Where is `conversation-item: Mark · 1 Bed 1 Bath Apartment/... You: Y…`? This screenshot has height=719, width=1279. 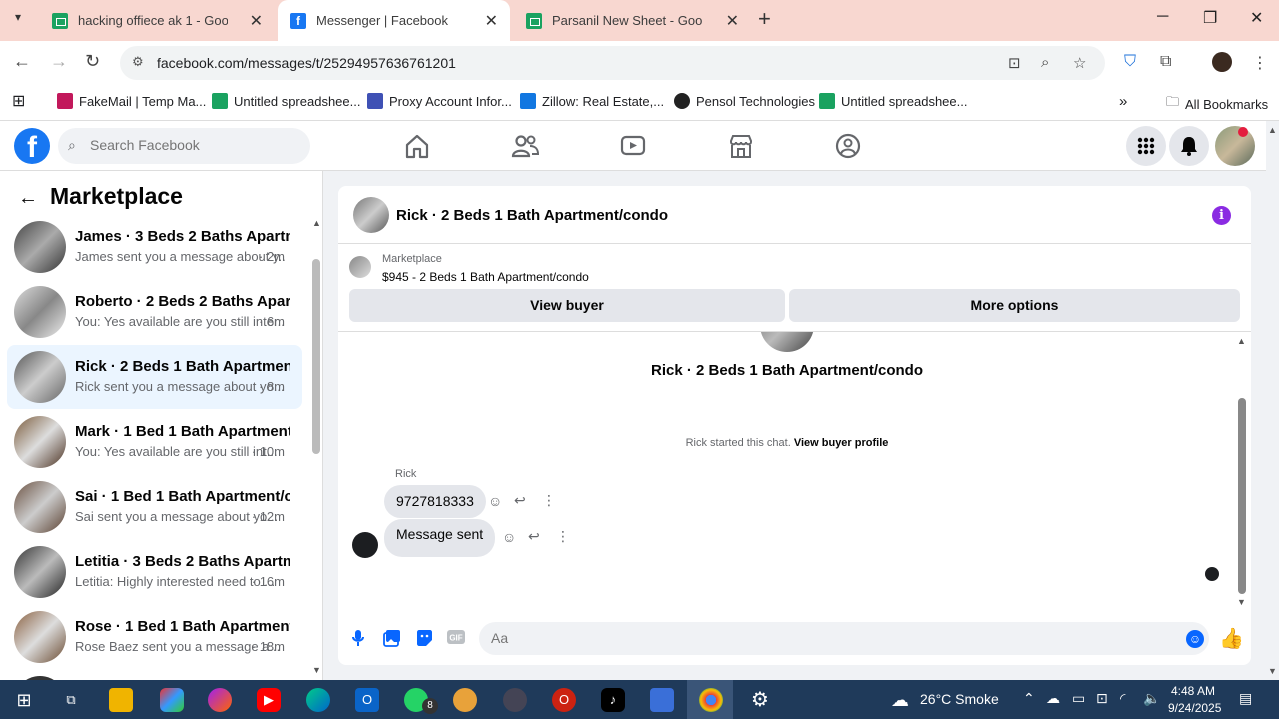
conversation-item: Mark · 1 Bed 1 Bath Apartment/... You: Y… is located at coordinates (154, 442).